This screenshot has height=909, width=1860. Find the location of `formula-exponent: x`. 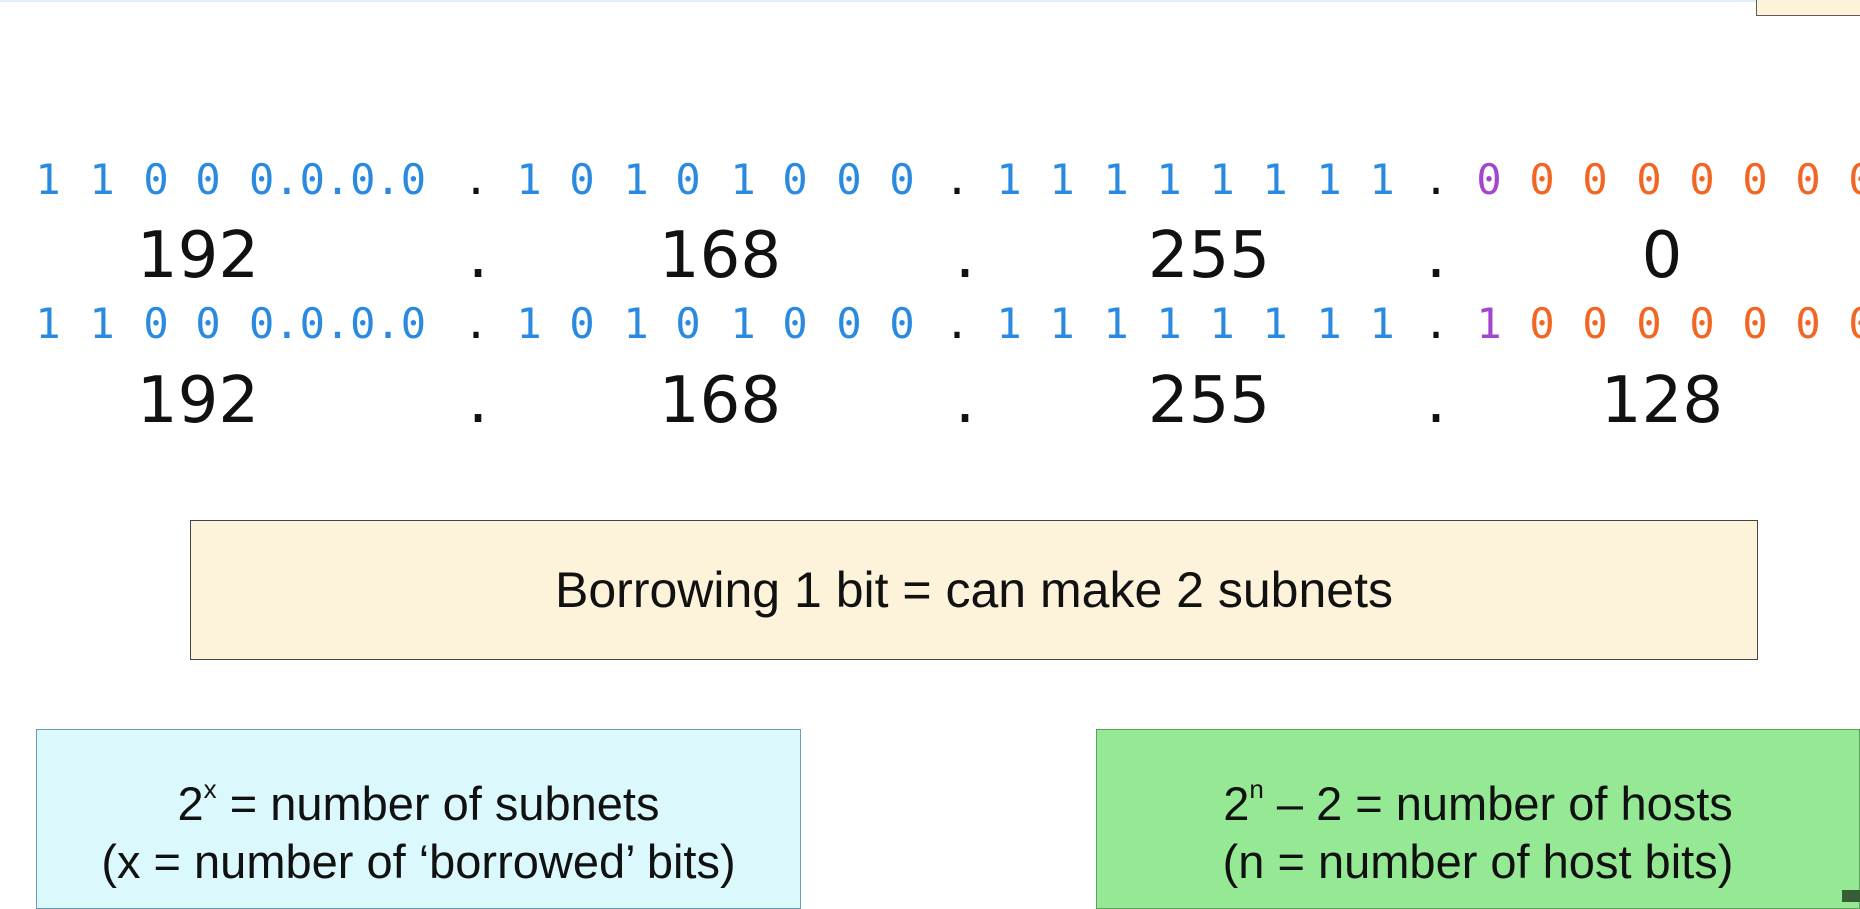

formula-exponent: x is located at coordinates (210, 789).